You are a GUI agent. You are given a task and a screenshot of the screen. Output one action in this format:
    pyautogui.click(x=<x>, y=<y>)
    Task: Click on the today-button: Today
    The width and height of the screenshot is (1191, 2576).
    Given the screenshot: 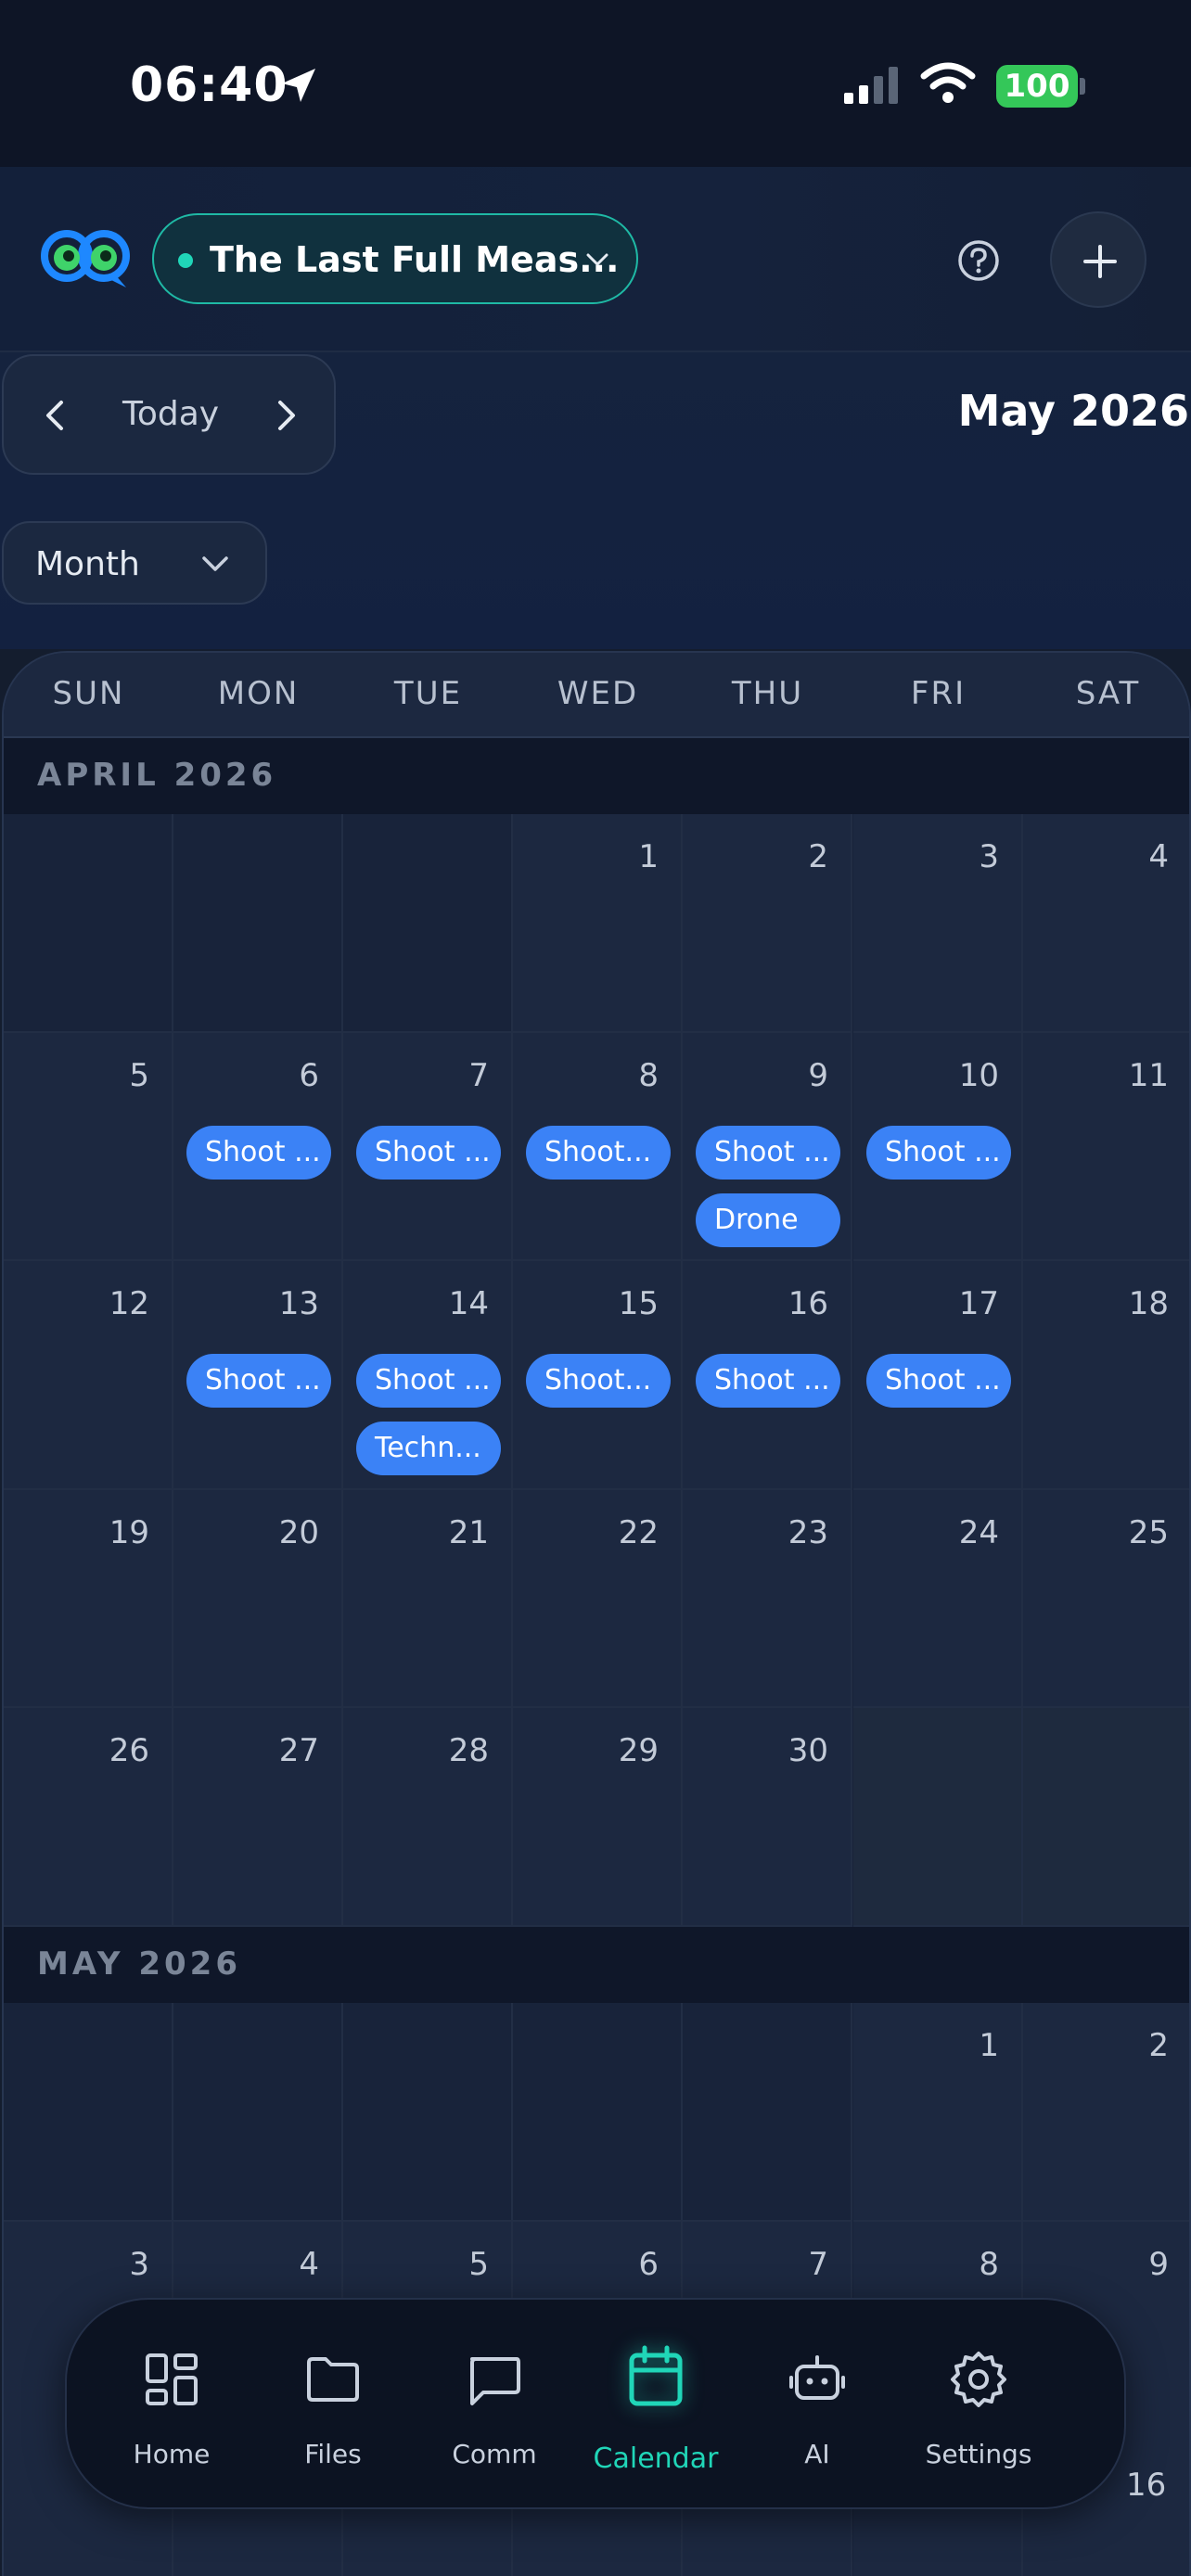 What is the action you would take?
    pyautogui.click(x=170, y=414)
    